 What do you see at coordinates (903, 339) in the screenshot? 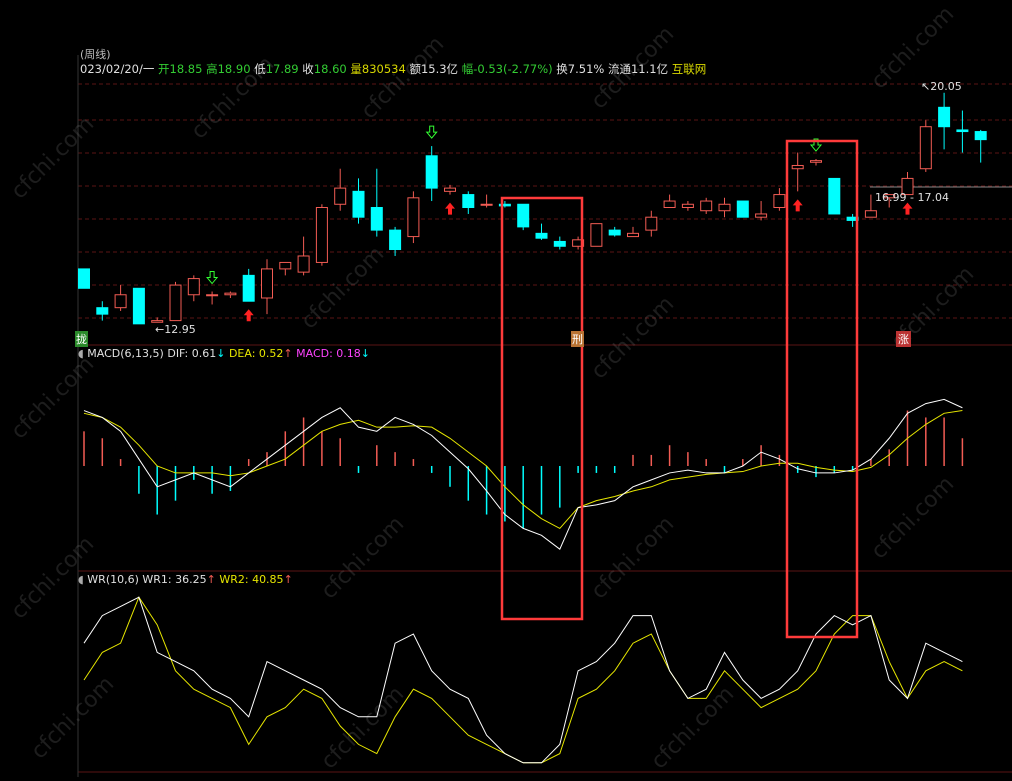
I see `right-badge: 涨` at bounding box center [903, 339].